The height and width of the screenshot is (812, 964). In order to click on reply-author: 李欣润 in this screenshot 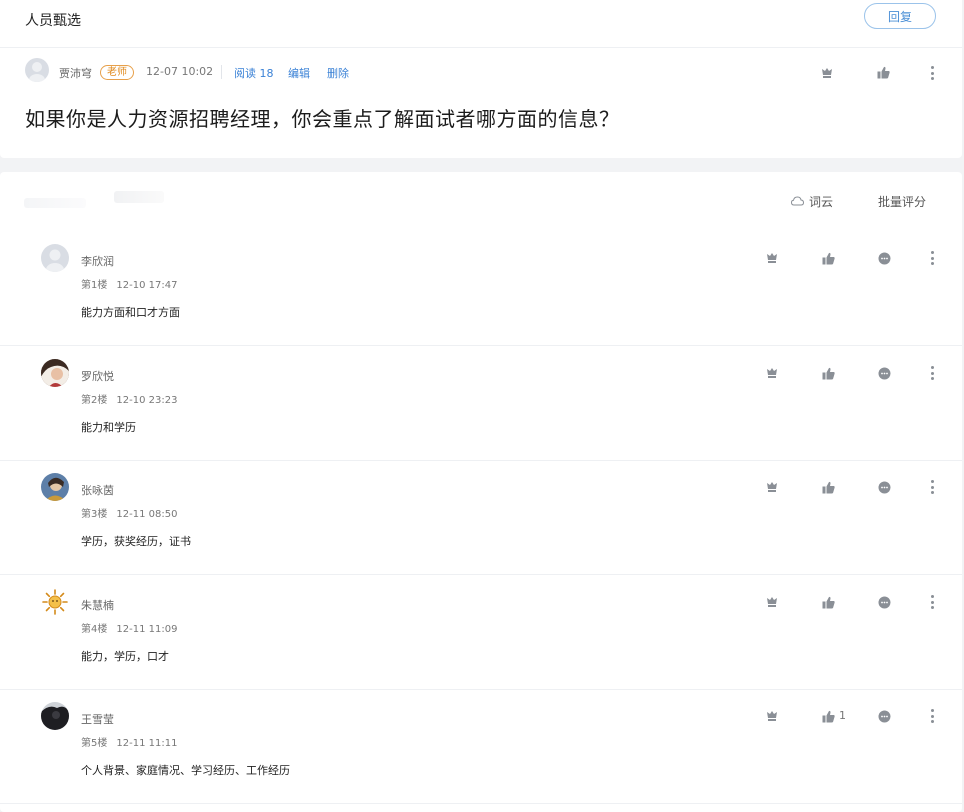, I will do `click(97, 261)`.